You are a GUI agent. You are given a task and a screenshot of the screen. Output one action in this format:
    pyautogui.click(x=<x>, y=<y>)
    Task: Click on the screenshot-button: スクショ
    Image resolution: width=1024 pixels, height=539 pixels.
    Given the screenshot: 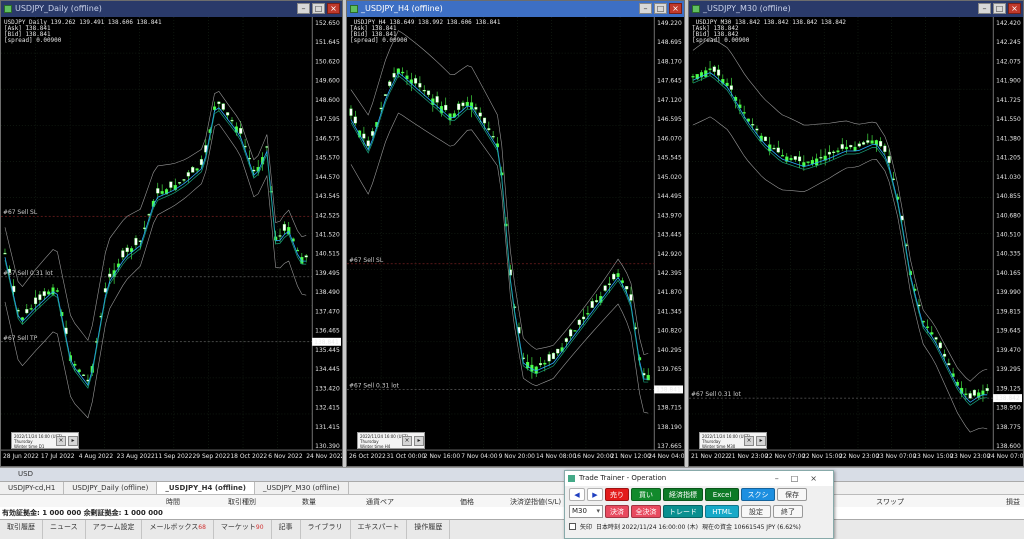 What is the action you would take?
    pyautogui.click(x=758, y=500)
    